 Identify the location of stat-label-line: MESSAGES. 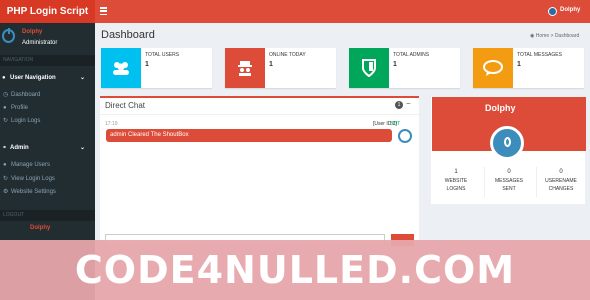
(509, 181).